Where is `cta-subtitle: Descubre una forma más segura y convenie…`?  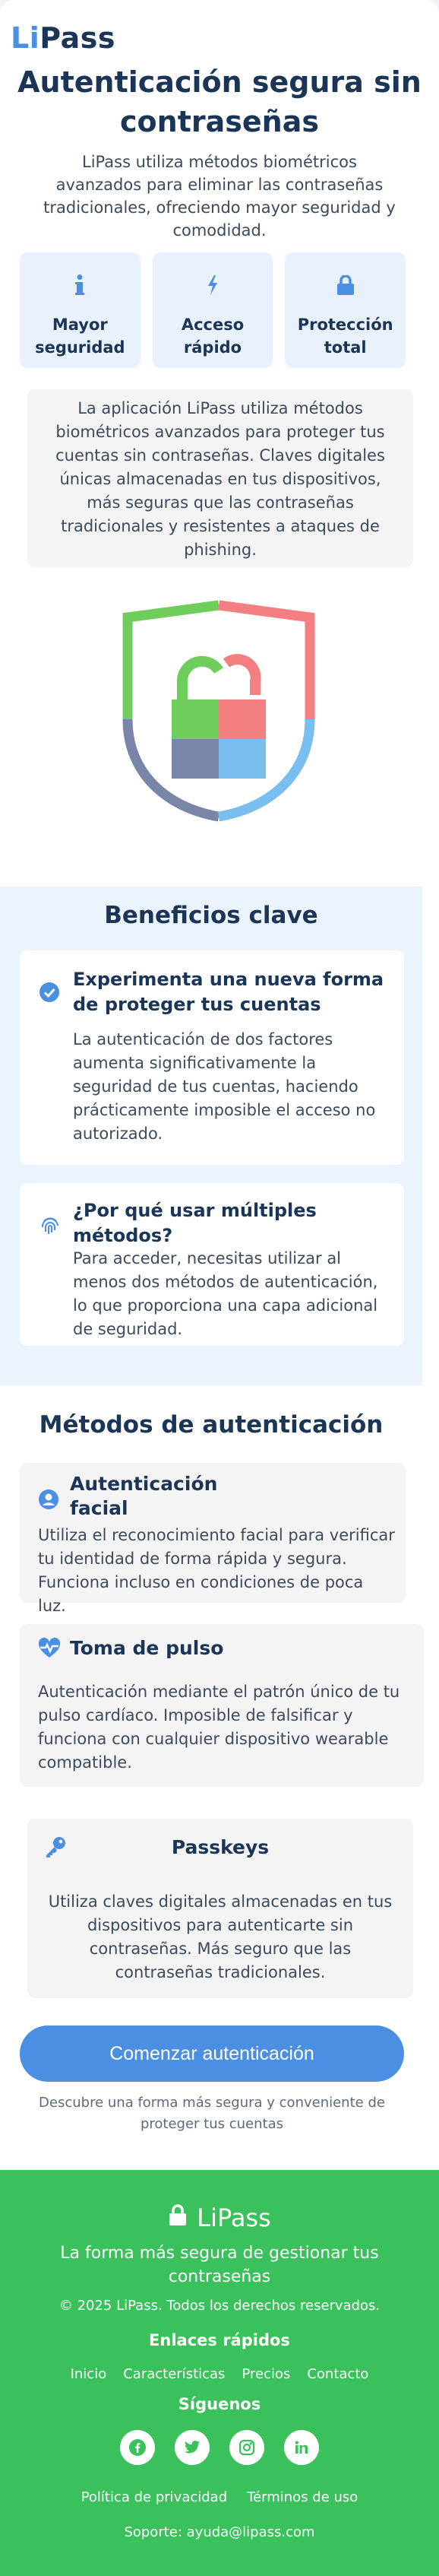 cta-subtitle: Descubre una forma más segura y convenie… is located at coordinates (212, 2114).